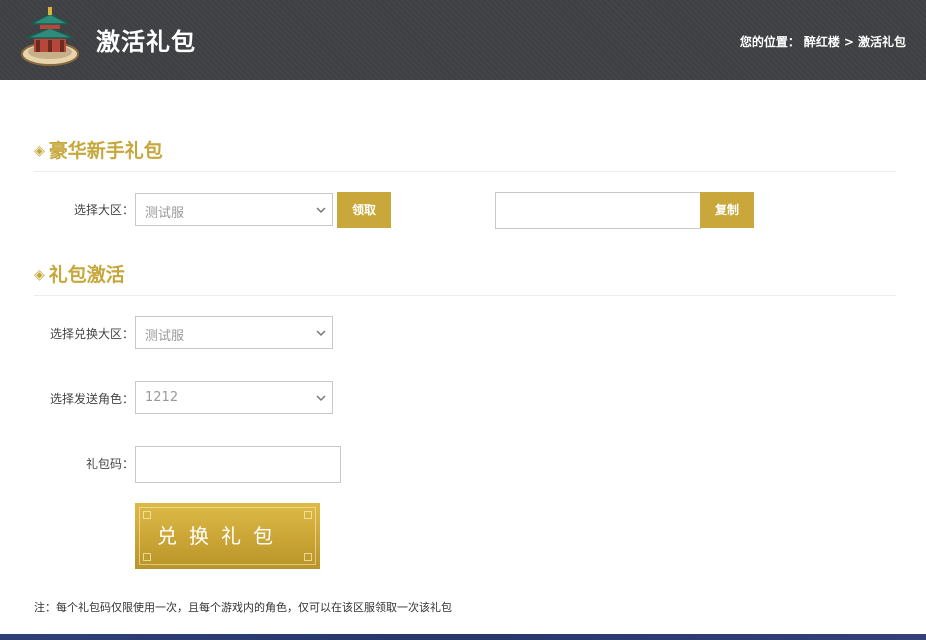  Describe the element at coordinates (463, 637) in the screenshot. I see `bottom-bar` at that location.